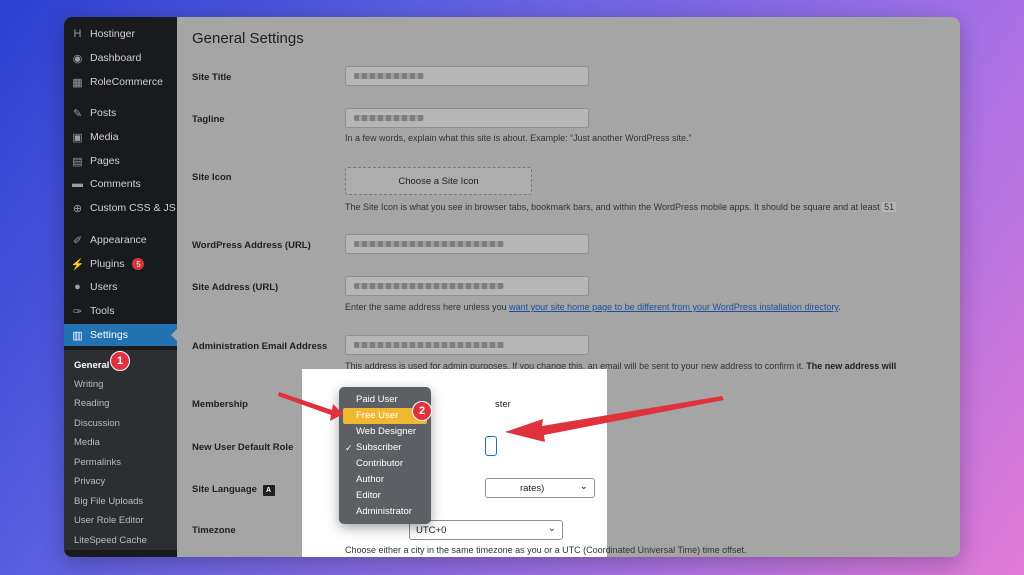 The height and width of the screenshot is (575, 1024). What do you see at coordinates (120, 361) in the screenshot?
I see `step-1-marker: 1` at bounding box center [120, 361].